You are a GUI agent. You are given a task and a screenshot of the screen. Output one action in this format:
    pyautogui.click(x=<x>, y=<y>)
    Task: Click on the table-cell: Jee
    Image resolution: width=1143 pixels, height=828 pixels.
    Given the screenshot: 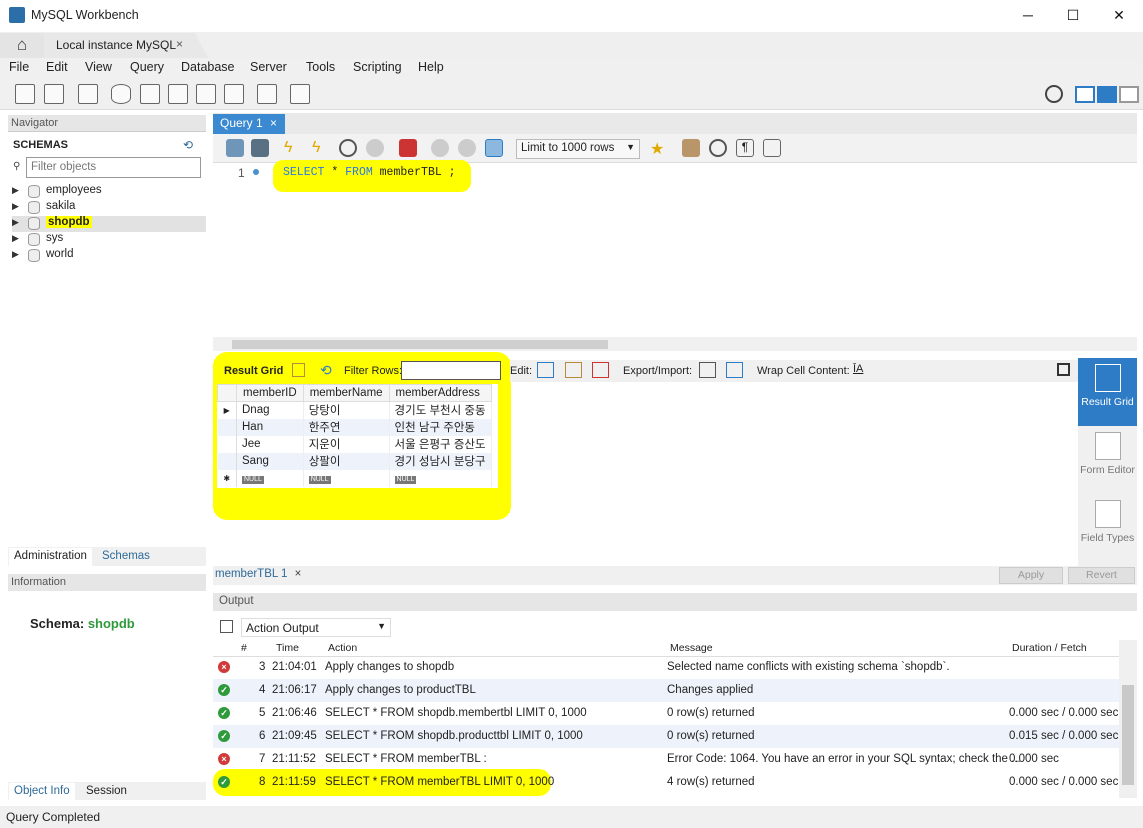 What is the action you would take?
    pyautogui.click(x=270, y=444)
    